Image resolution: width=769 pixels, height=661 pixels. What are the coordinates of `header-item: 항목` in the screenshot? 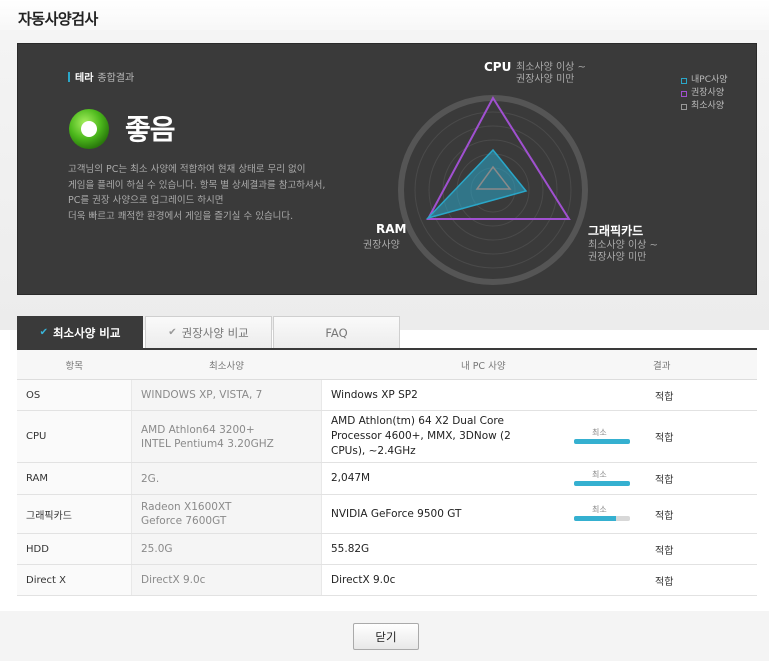 It's located at (74, 365).